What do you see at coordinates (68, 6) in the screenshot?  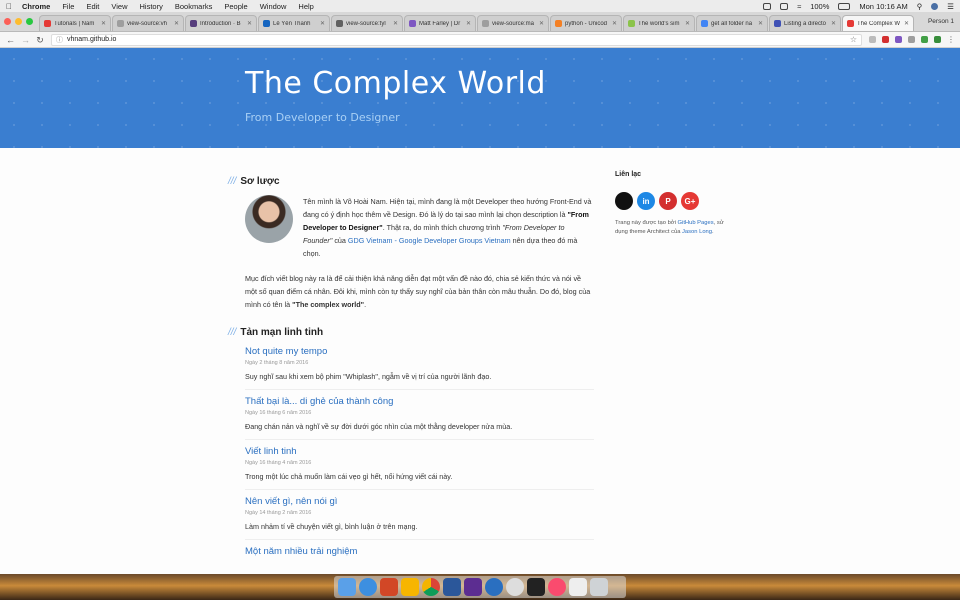 I see `menu-file: File` at bounding box center [68, 6].